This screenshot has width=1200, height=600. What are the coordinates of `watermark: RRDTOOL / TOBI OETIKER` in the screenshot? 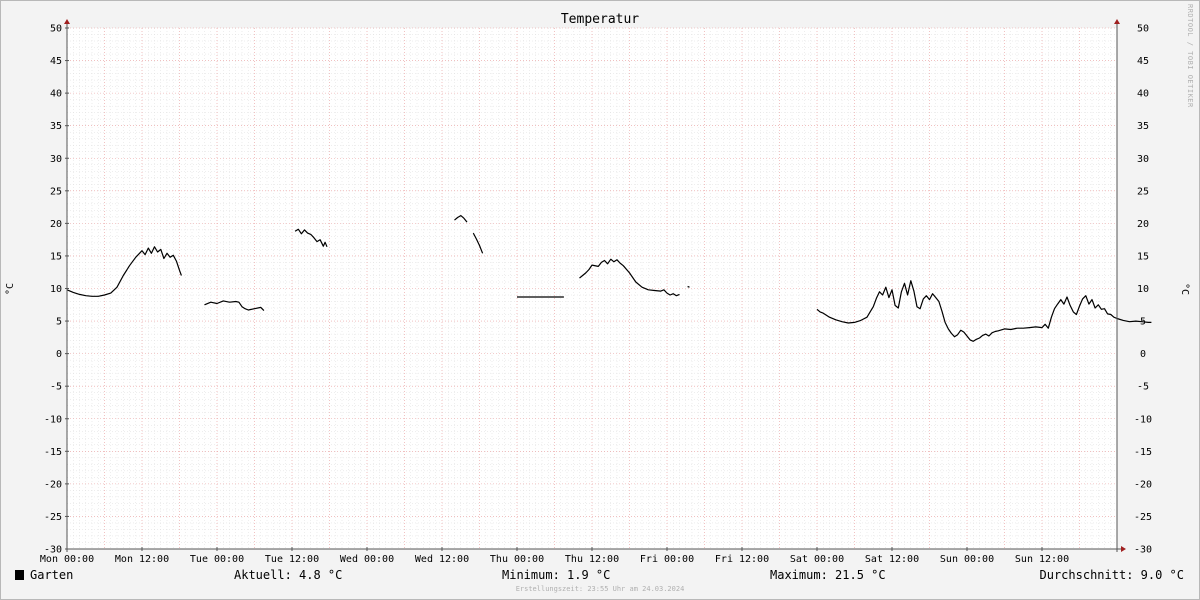 It's located at (1190, 56).